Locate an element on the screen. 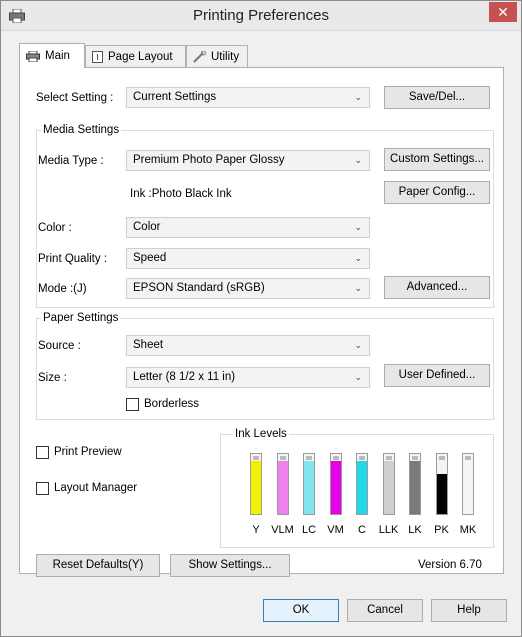  tab-main: Main is located at coordinates (52, 55).